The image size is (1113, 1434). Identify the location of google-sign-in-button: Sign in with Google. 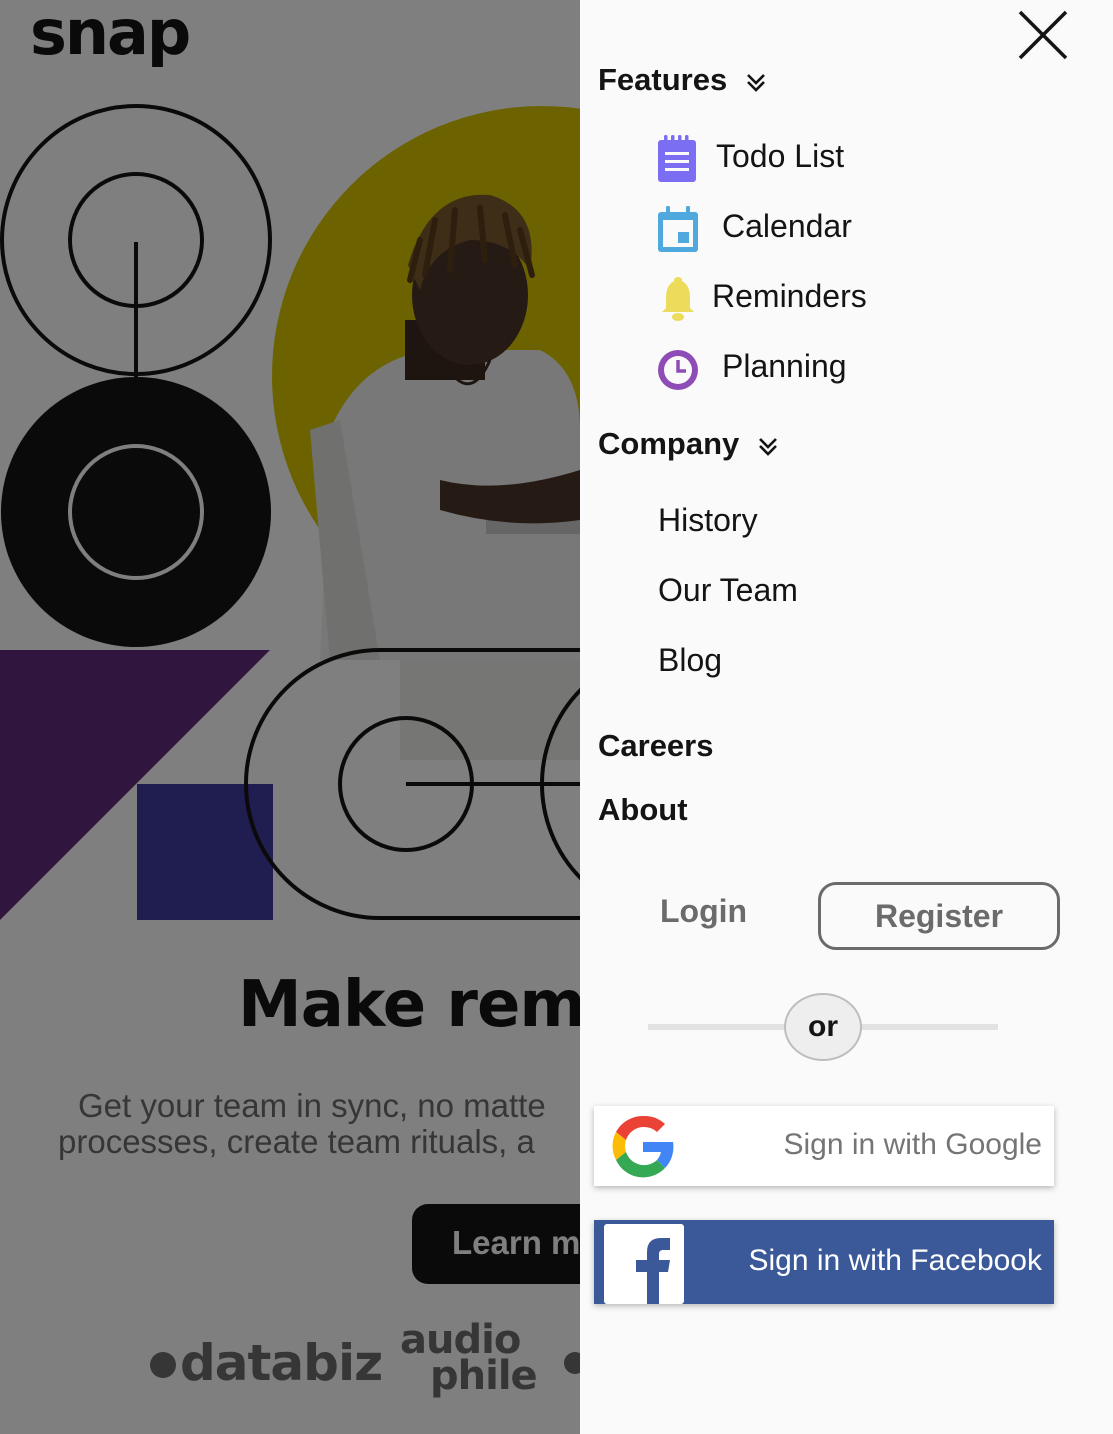
(824, 1146).